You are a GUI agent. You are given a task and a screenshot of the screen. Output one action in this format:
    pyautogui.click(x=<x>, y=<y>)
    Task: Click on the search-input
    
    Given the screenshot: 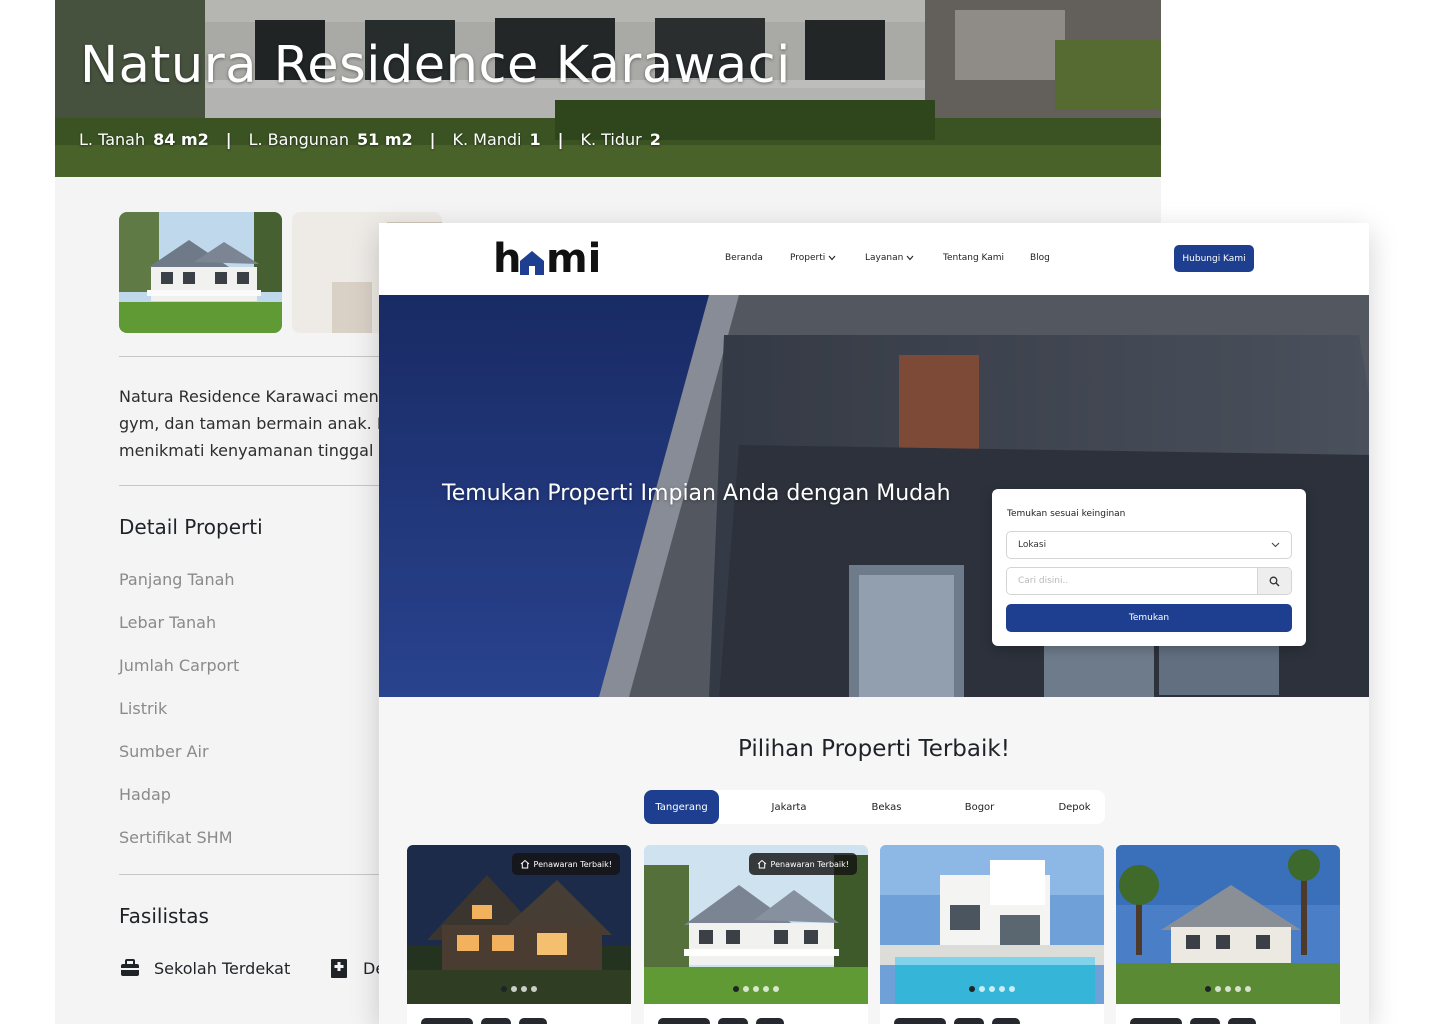 What is the action you would take?
    pyautogui.click(x=1132, y=581)
    